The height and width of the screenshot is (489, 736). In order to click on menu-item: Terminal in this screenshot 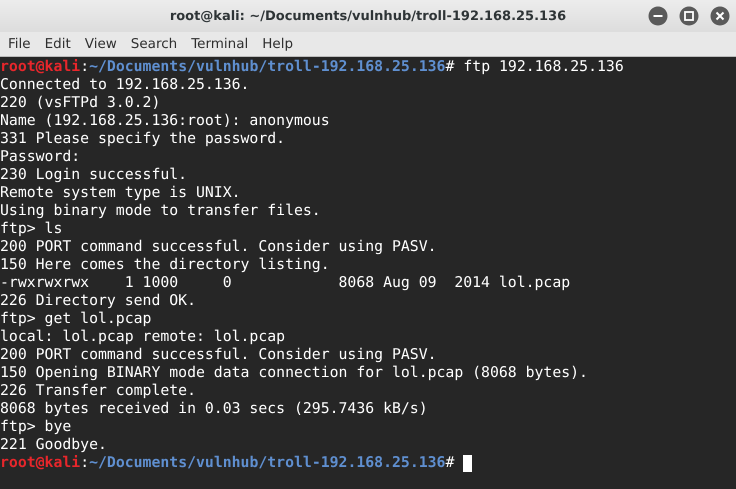, I will do `click(223, 44)`.